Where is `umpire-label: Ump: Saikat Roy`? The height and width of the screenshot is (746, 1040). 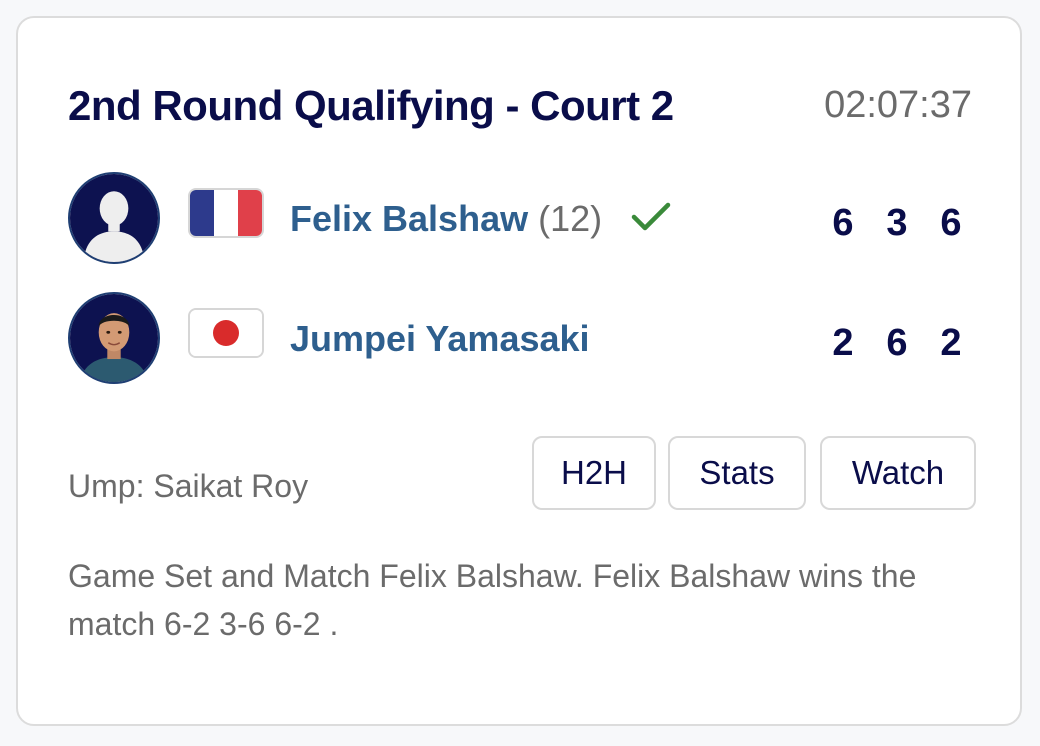 umpire-label: Ump: Saikat Roy is located at coordinates (188, 486).